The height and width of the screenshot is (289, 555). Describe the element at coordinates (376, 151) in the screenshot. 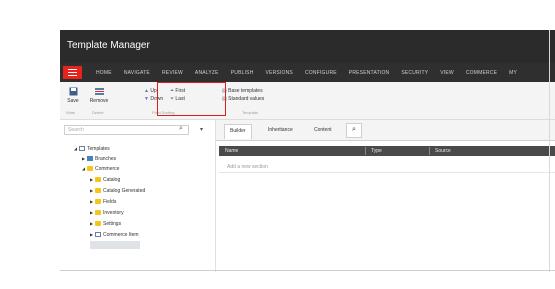

I see `column-type: Type` at that location.